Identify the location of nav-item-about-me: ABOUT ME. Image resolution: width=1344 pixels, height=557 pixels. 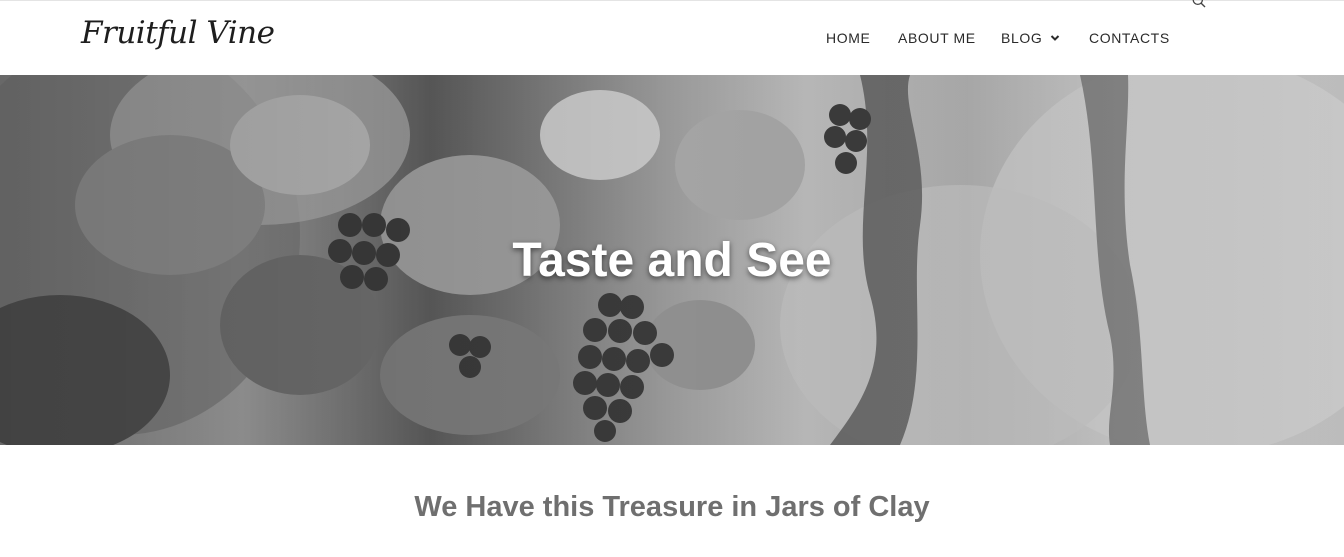
(937, 38).